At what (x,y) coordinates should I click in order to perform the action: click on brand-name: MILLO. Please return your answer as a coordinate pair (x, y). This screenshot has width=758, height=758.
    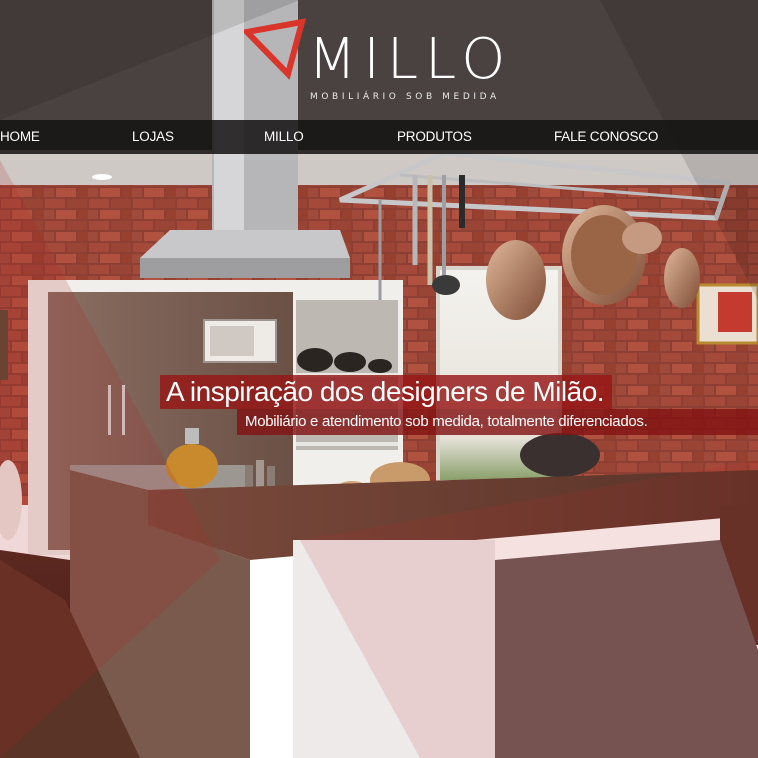
    Looking at the image, I should click on (410, 59).